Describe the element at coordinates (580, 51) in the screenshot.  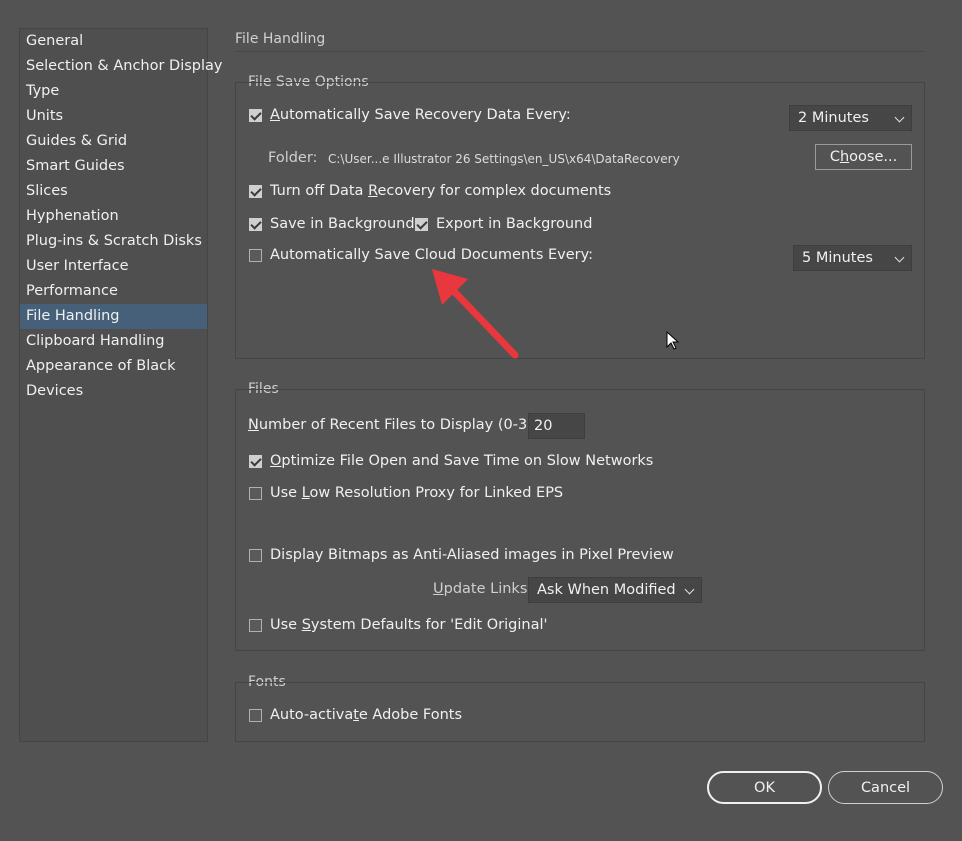
I see `title-divider` at that location.